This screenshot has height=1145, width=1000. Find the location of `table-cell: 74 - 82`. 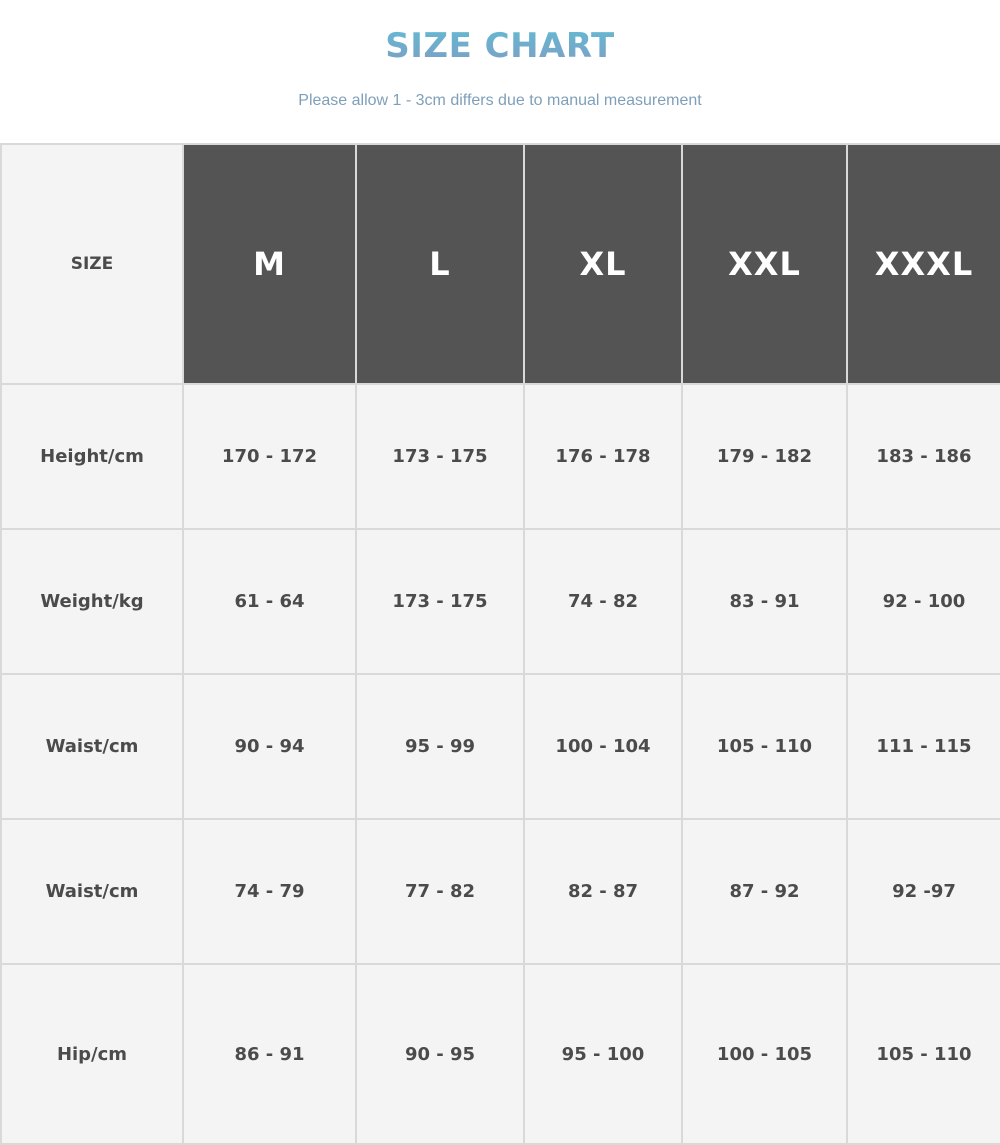

table-cell: 74 - 82 is located at coordinates (603, 601).